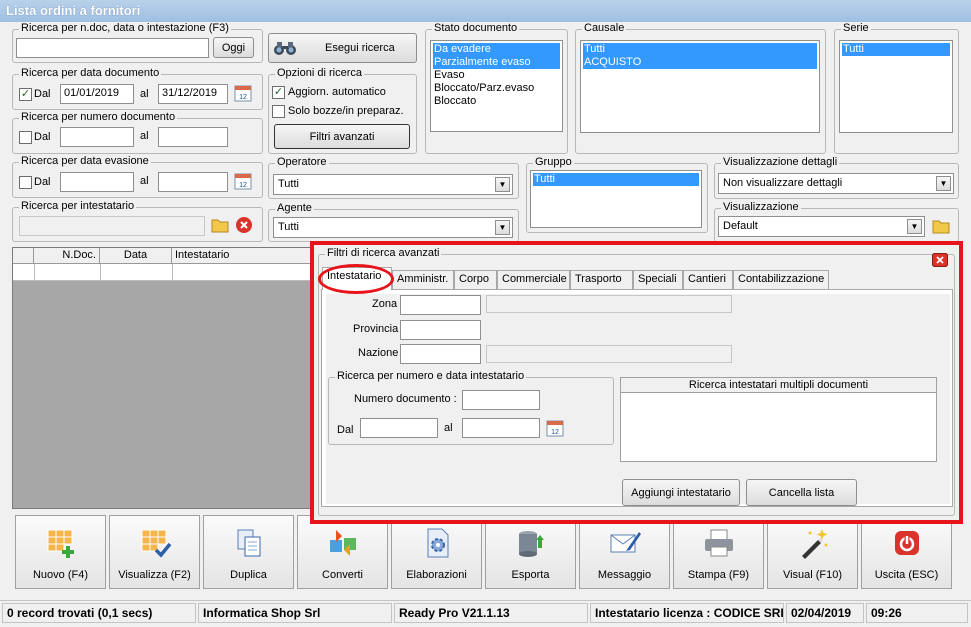 This screenshot has width=971, height=627. What do you see at coordinates (144, 181) in the screenshot?
I see `date-eva-al-label: al` at bounding box center [144, 181].